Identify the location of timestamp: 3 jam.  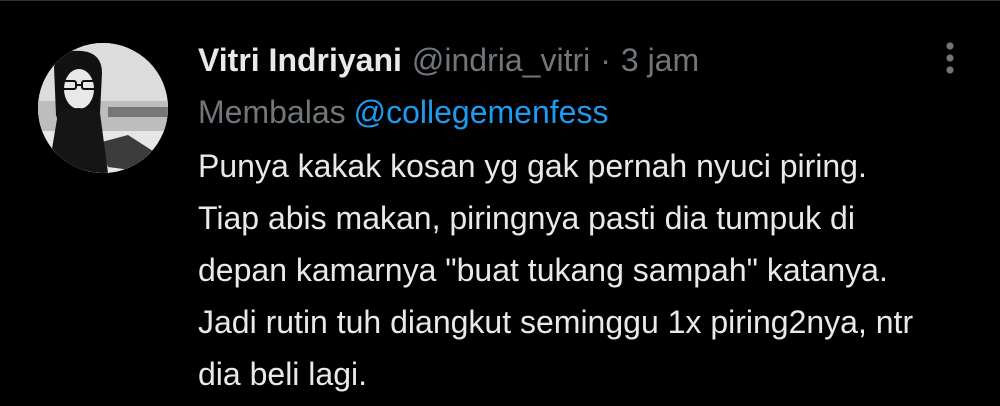
(660, 60).